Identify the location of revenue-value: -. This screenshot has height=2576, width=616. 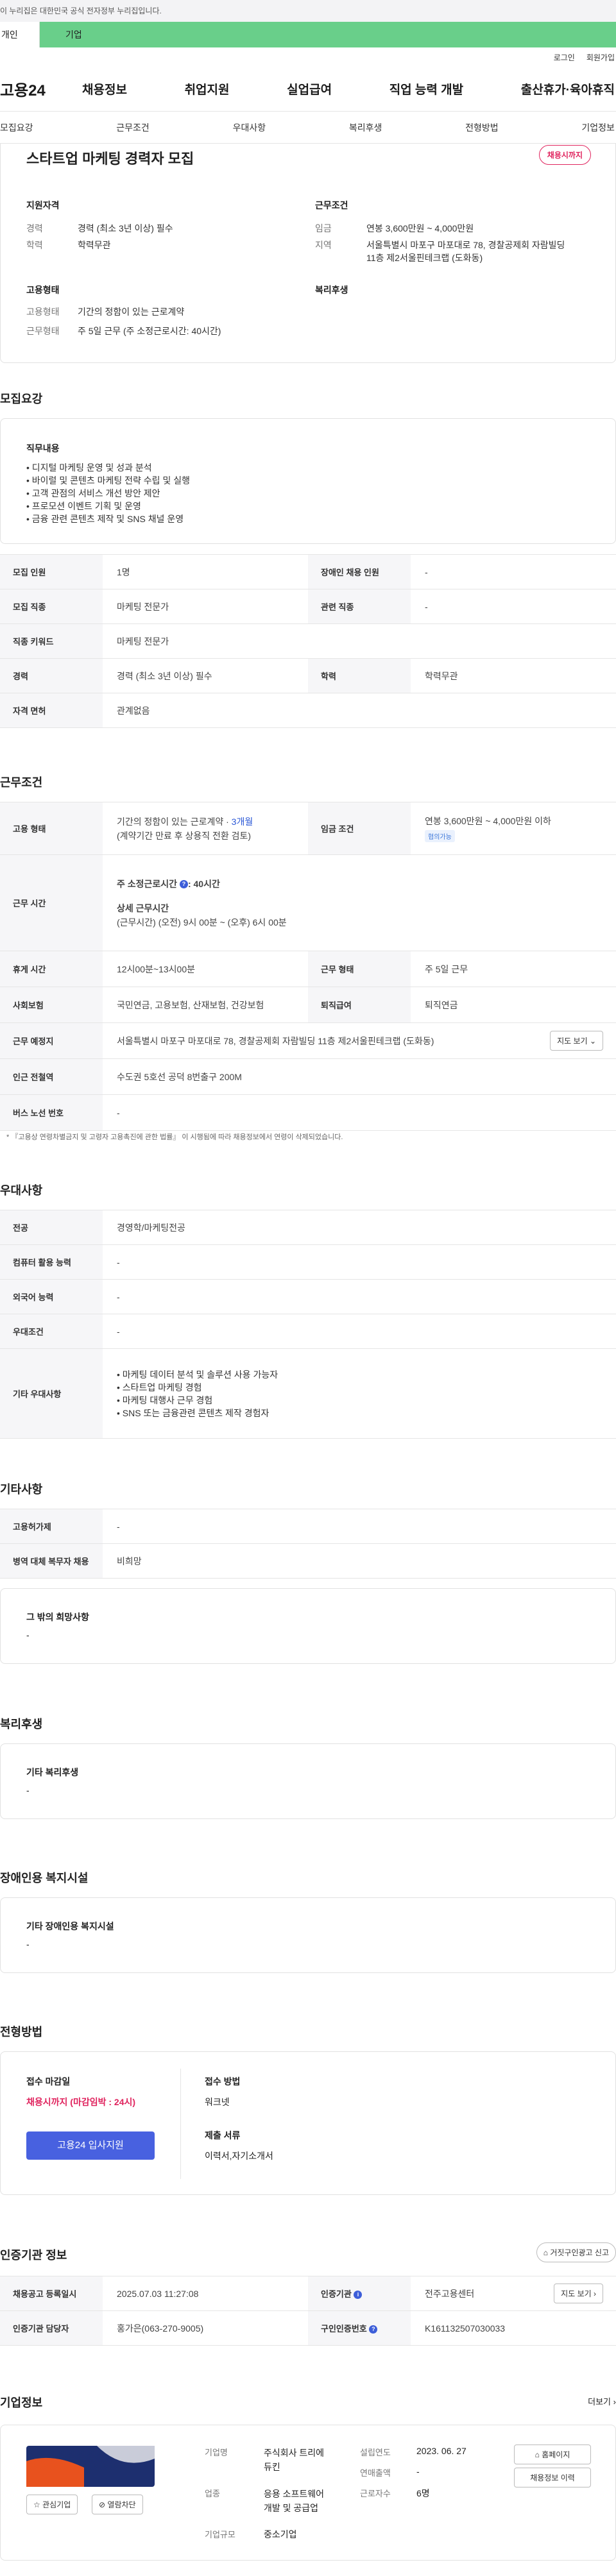
(418, 2471).